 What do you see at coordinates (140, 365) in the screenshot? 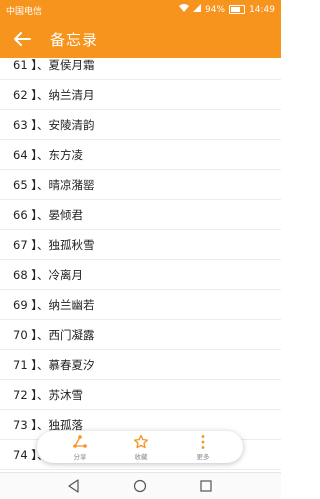
I see `list-item: 71 】、慕春夏汐` at bounding box center [140, 365].